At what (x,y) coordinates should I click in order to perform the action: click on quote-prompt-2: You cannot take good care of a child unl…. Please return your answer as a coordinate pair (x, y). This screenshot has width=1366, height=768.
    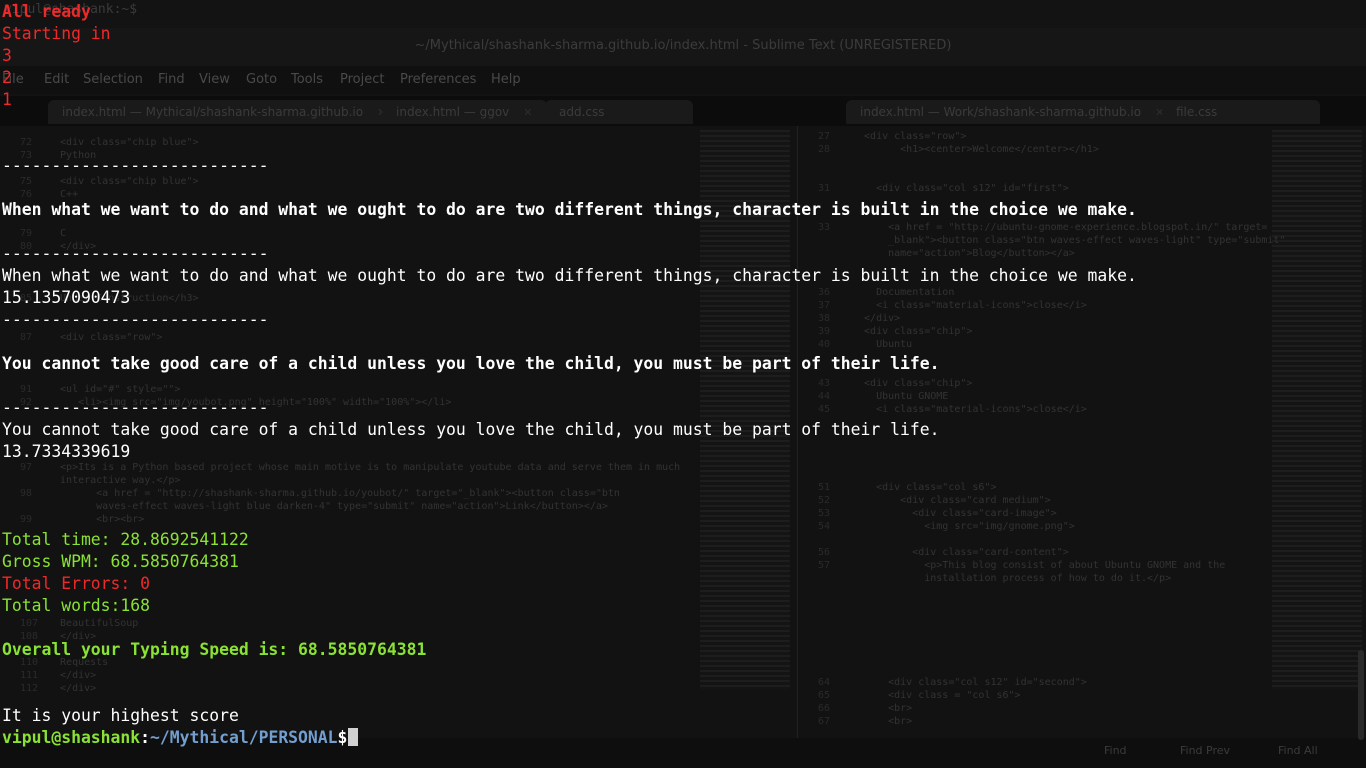
    Looking at the image, I should click on (471, 363).